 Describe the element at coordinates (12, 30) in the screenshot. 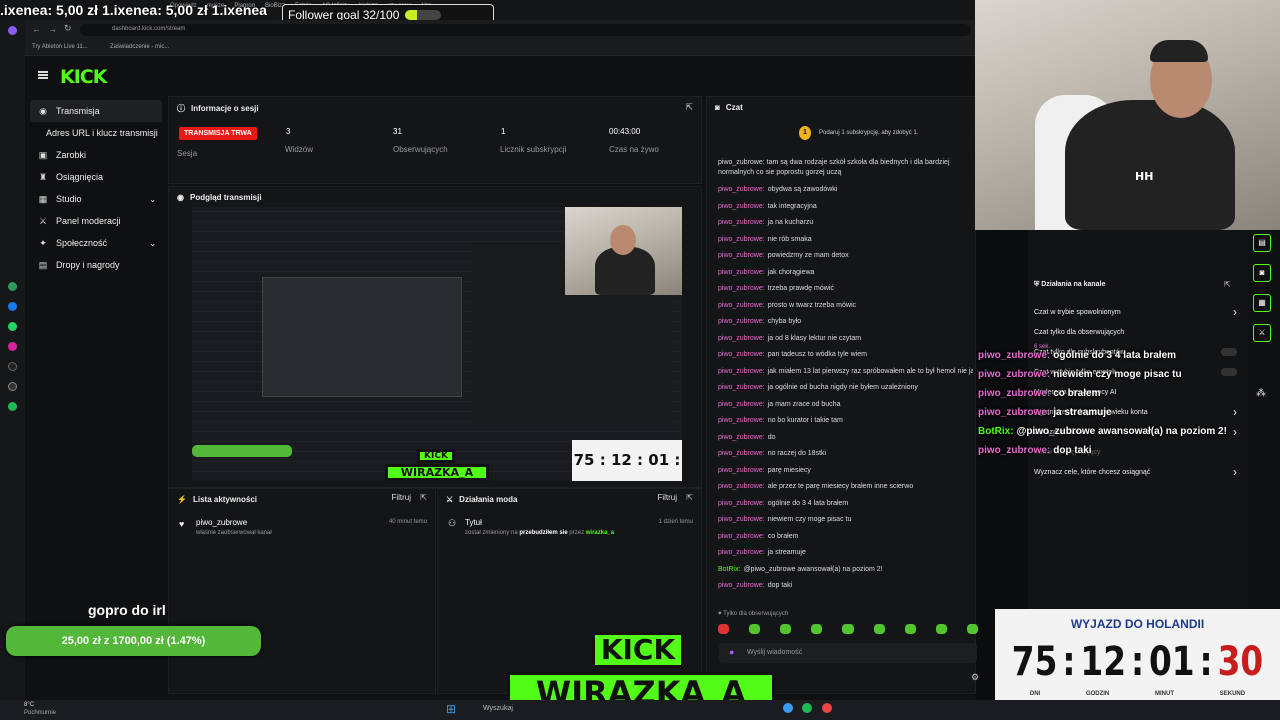

I see `profile-icon` at that location.